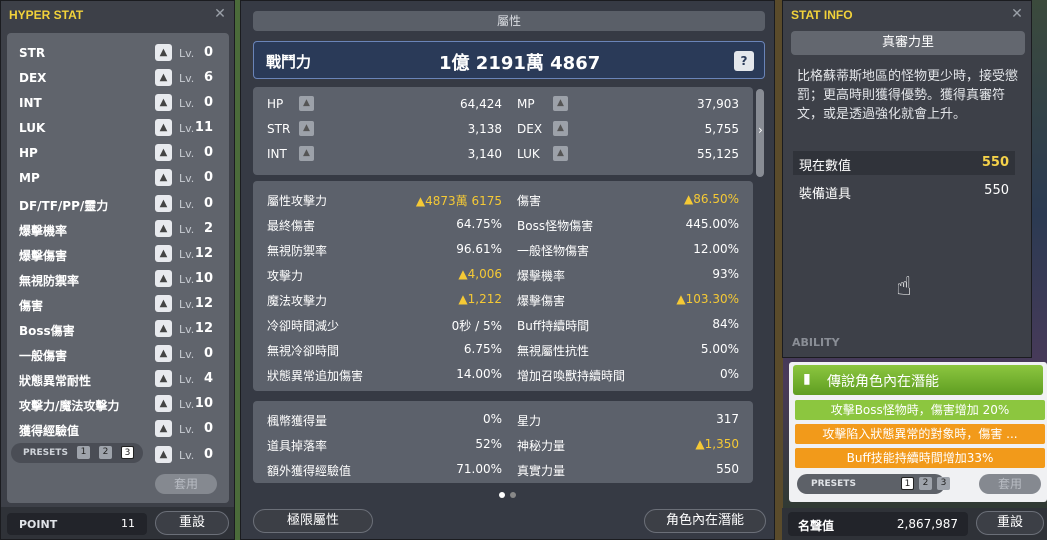 This screenshot has width=1047, height=540. I want to click on hyper-stat-row: 狀態異常耐性 ▲ Lv. 4, so click(118, 379).